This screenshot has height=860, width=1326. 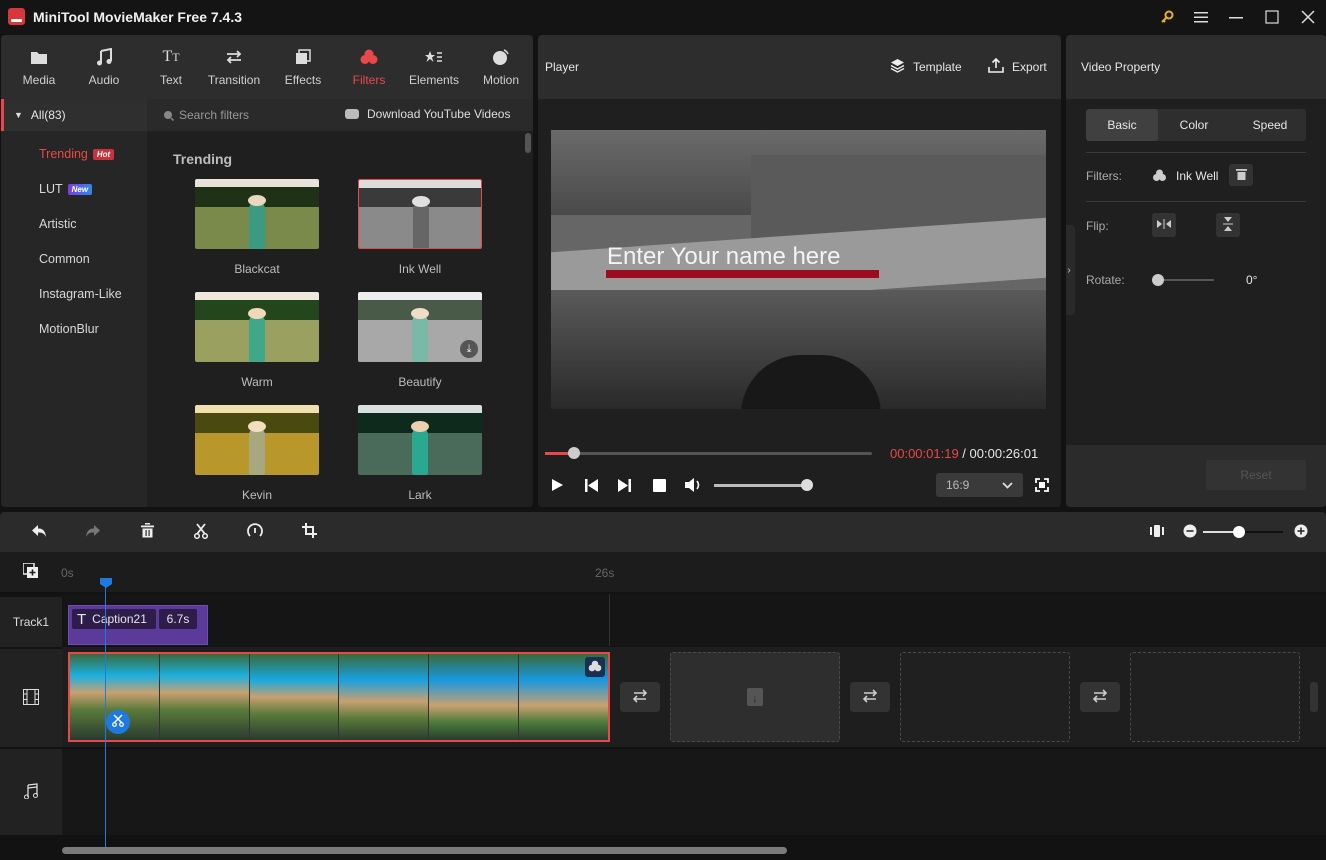 What do you see at coordinates (1239, 532) in the screenshot?
I see `zoom-handle` at bounding box center [1239, 532].